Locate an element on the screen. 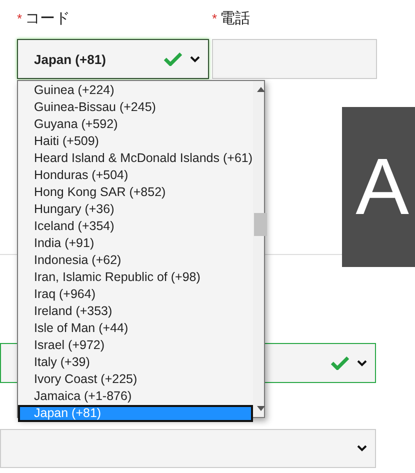 The image size is (415, 473). country-option: Haiti (+509) is located at coordinates (135, 141).